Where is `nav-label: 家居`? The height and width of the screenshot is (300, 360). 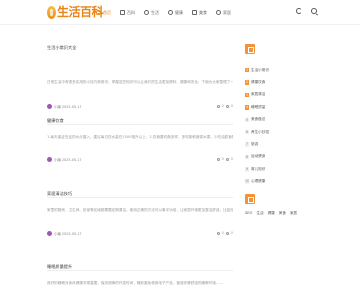 nav-label: 家居 is located at coordinates (227, 12).